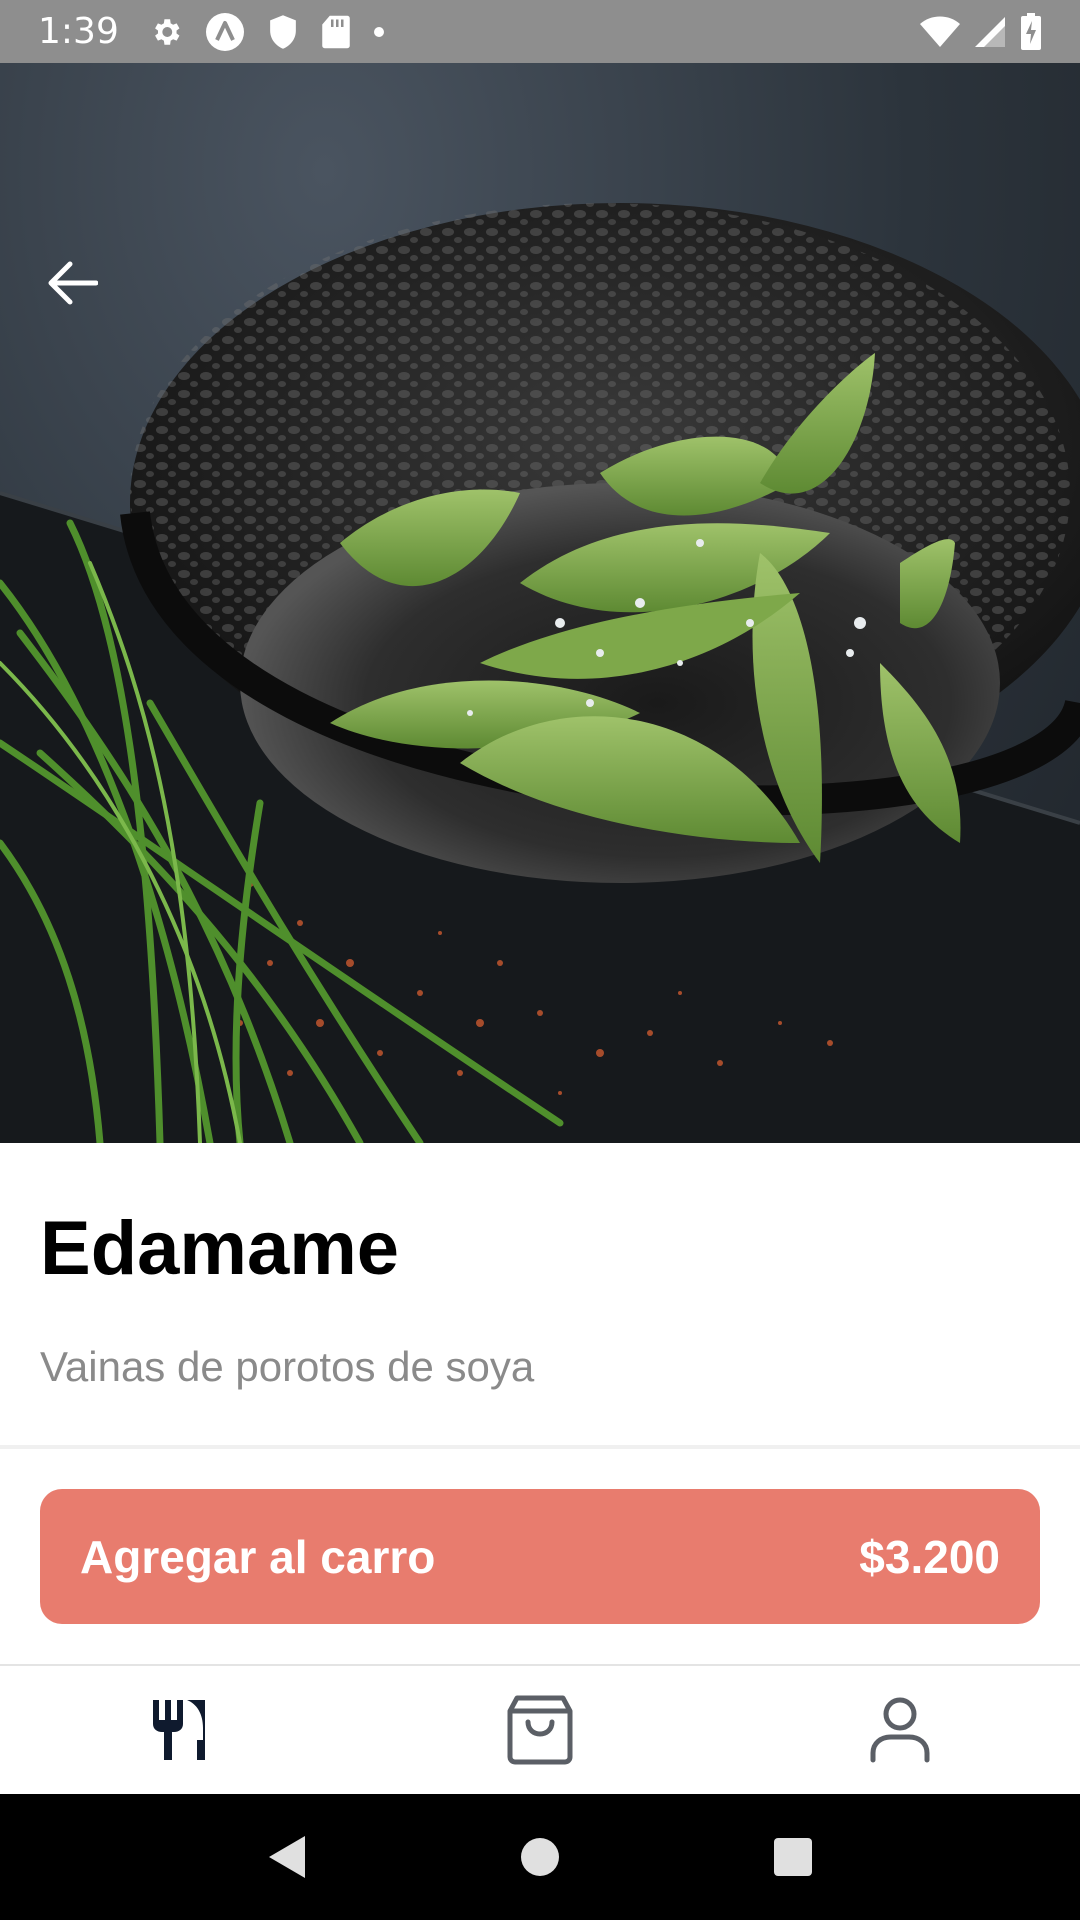  I want to click on status-icons-right, so click(981, 31).